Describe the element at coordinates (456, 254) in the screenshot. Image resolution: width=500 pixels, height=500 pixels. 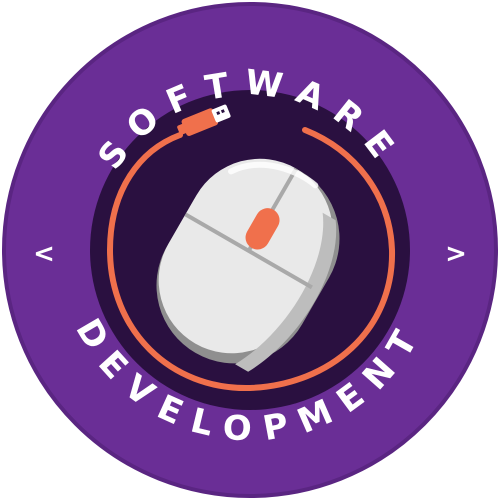
I see `right-chevron-icon: >` at that location.